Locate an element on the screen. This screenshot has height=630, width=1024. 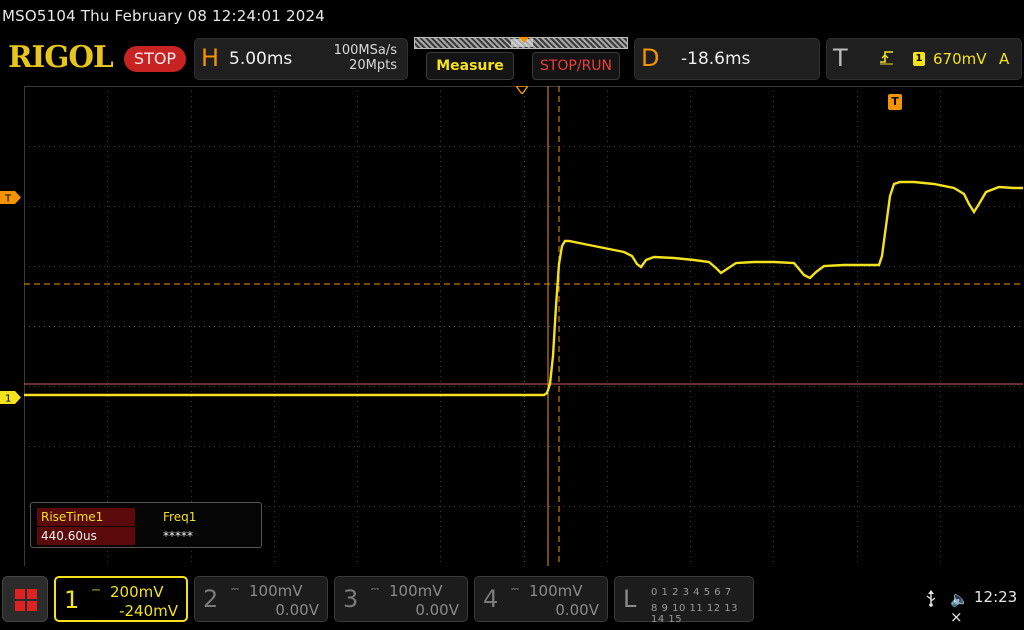
logic-channels-row: 8 9 10 11 12 13 14 15 is located at coordinates (695, 614).